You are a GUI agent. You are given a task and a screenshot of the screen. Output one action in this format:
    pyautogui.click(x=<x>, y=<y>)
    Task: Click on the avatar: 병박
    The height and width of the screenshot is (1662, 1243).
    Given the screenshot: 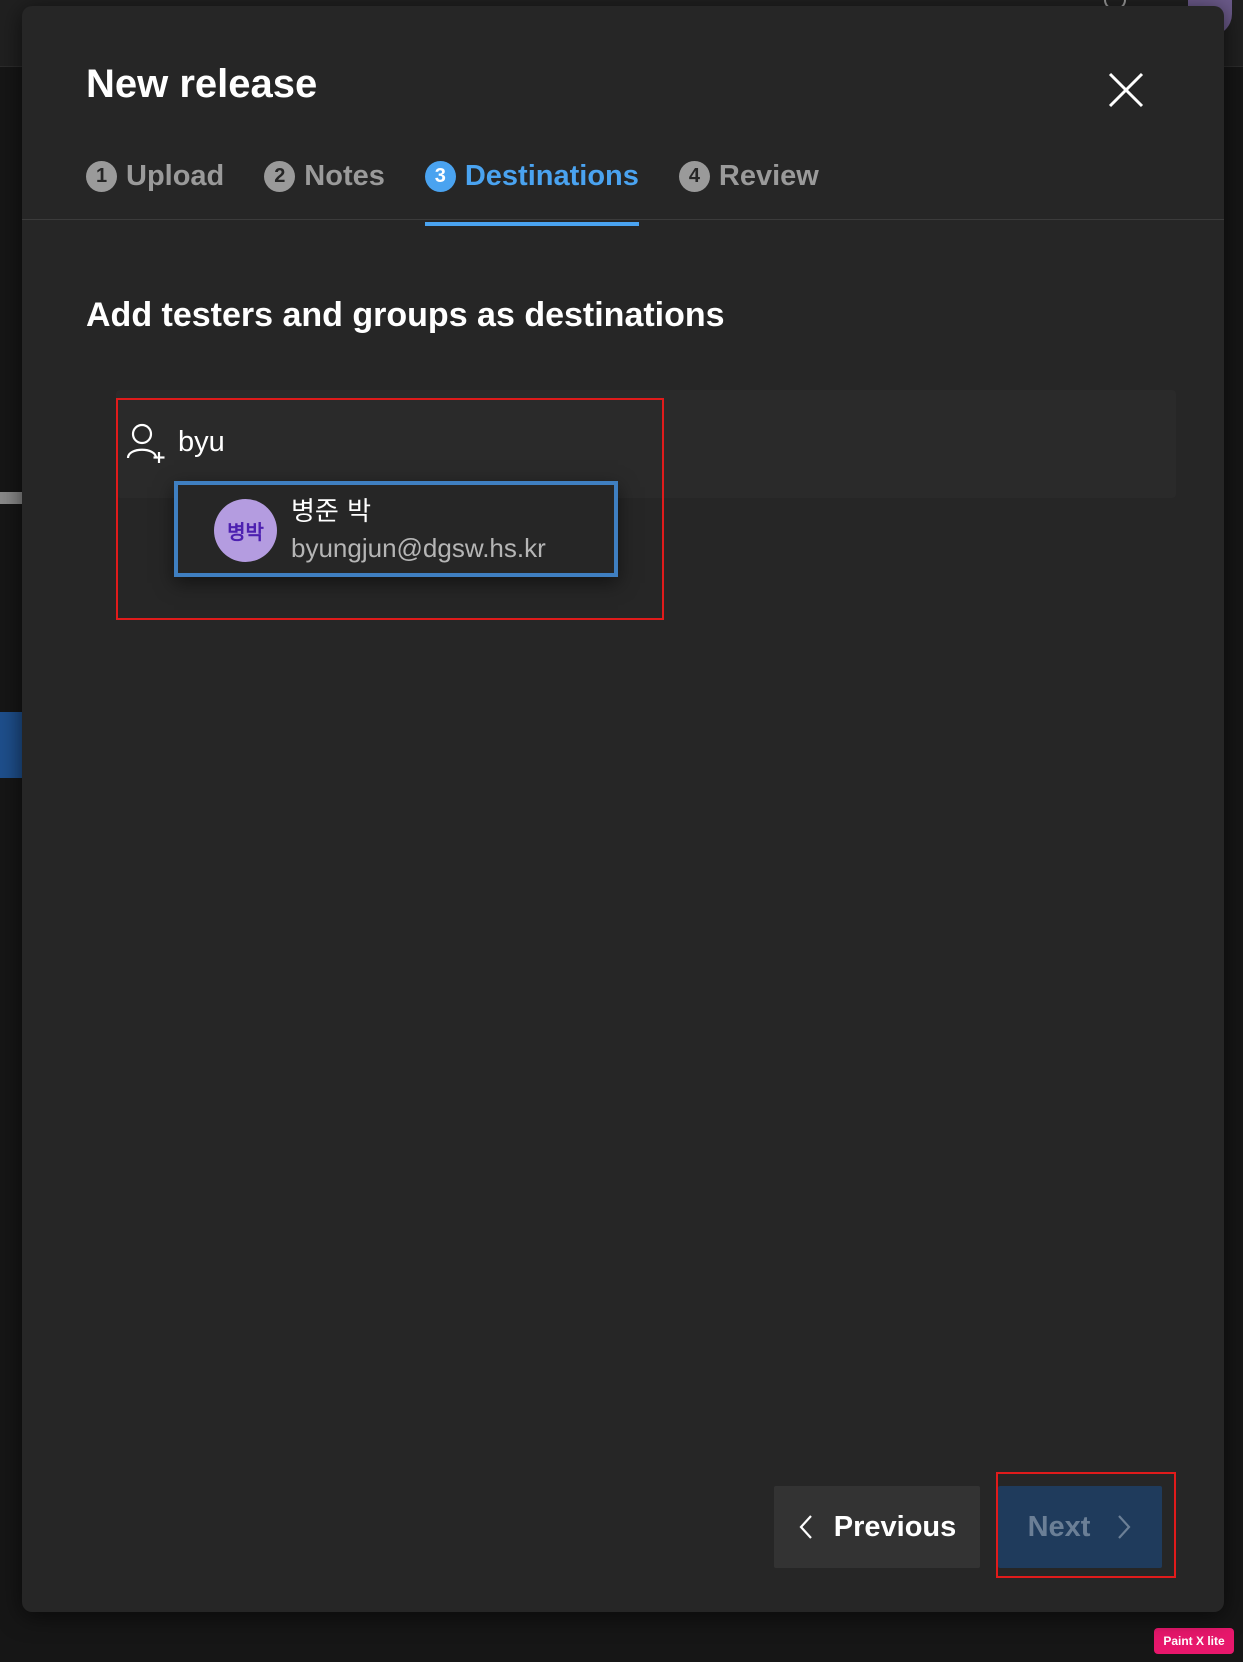 What is the action you would take?
    pyautogui.click(x=245, y=530)
    